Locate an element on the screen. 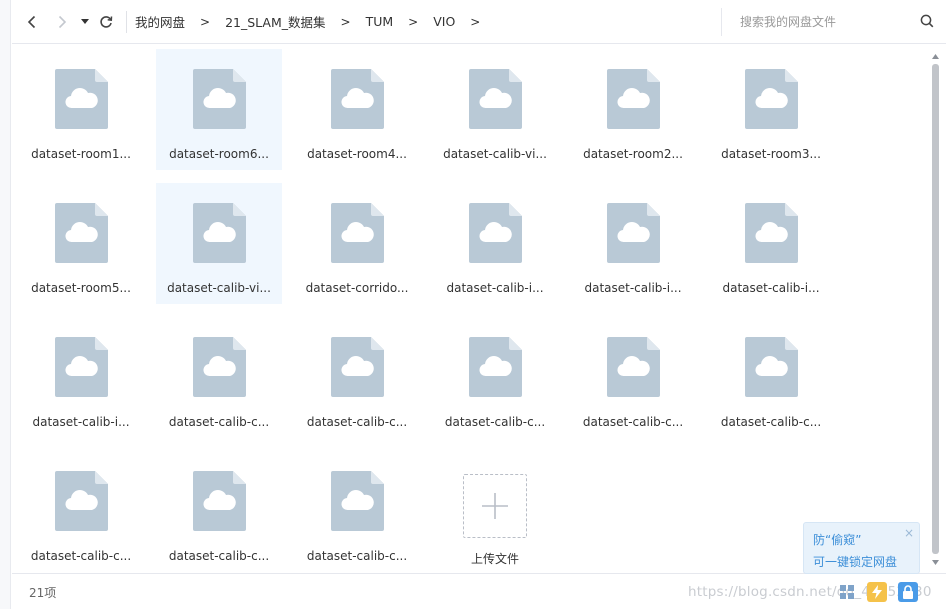 This screenshot has width=946, height=609. vertical-scrollbar is located at coordinates (935, 310).